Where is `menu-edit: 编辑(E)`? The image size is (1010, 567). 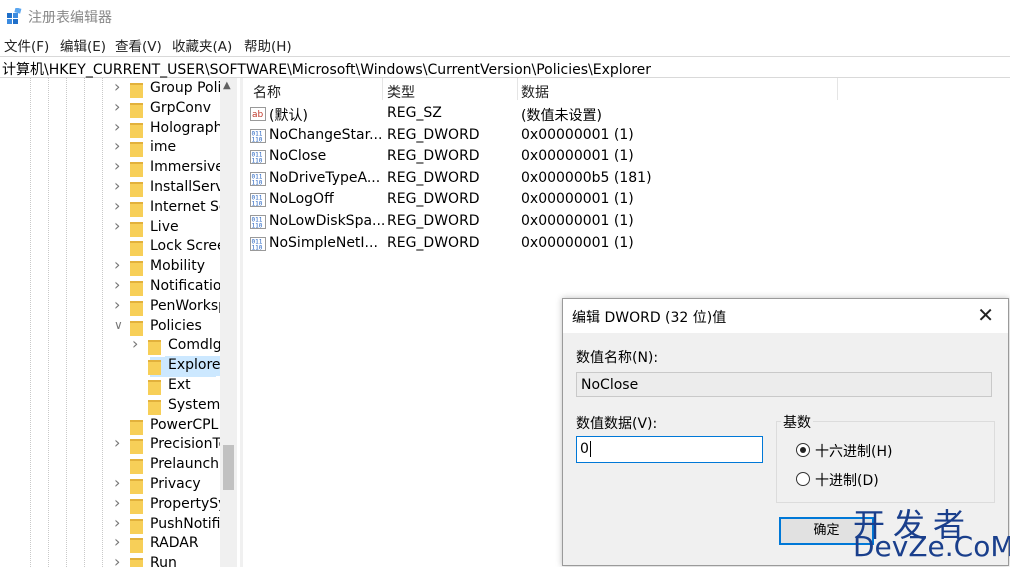 menu-edit: 编辑(E) is located at coordinates (83, 45).